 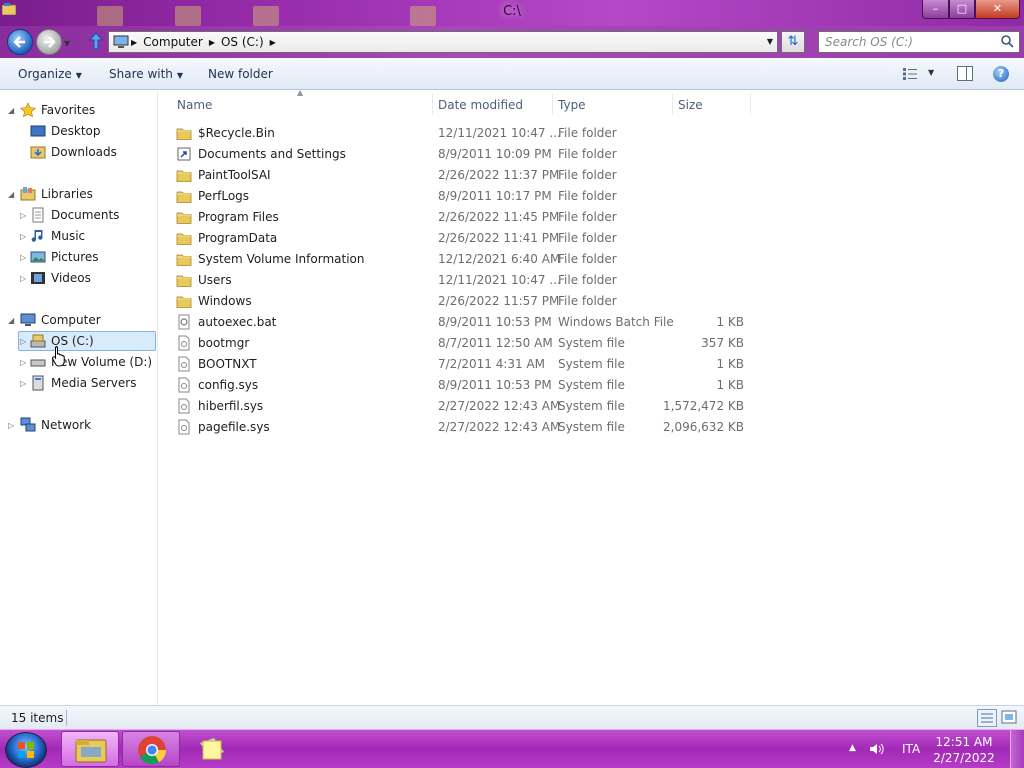 I want to click on tree-documents: ▷ Documents, so click(x=69, y=215).